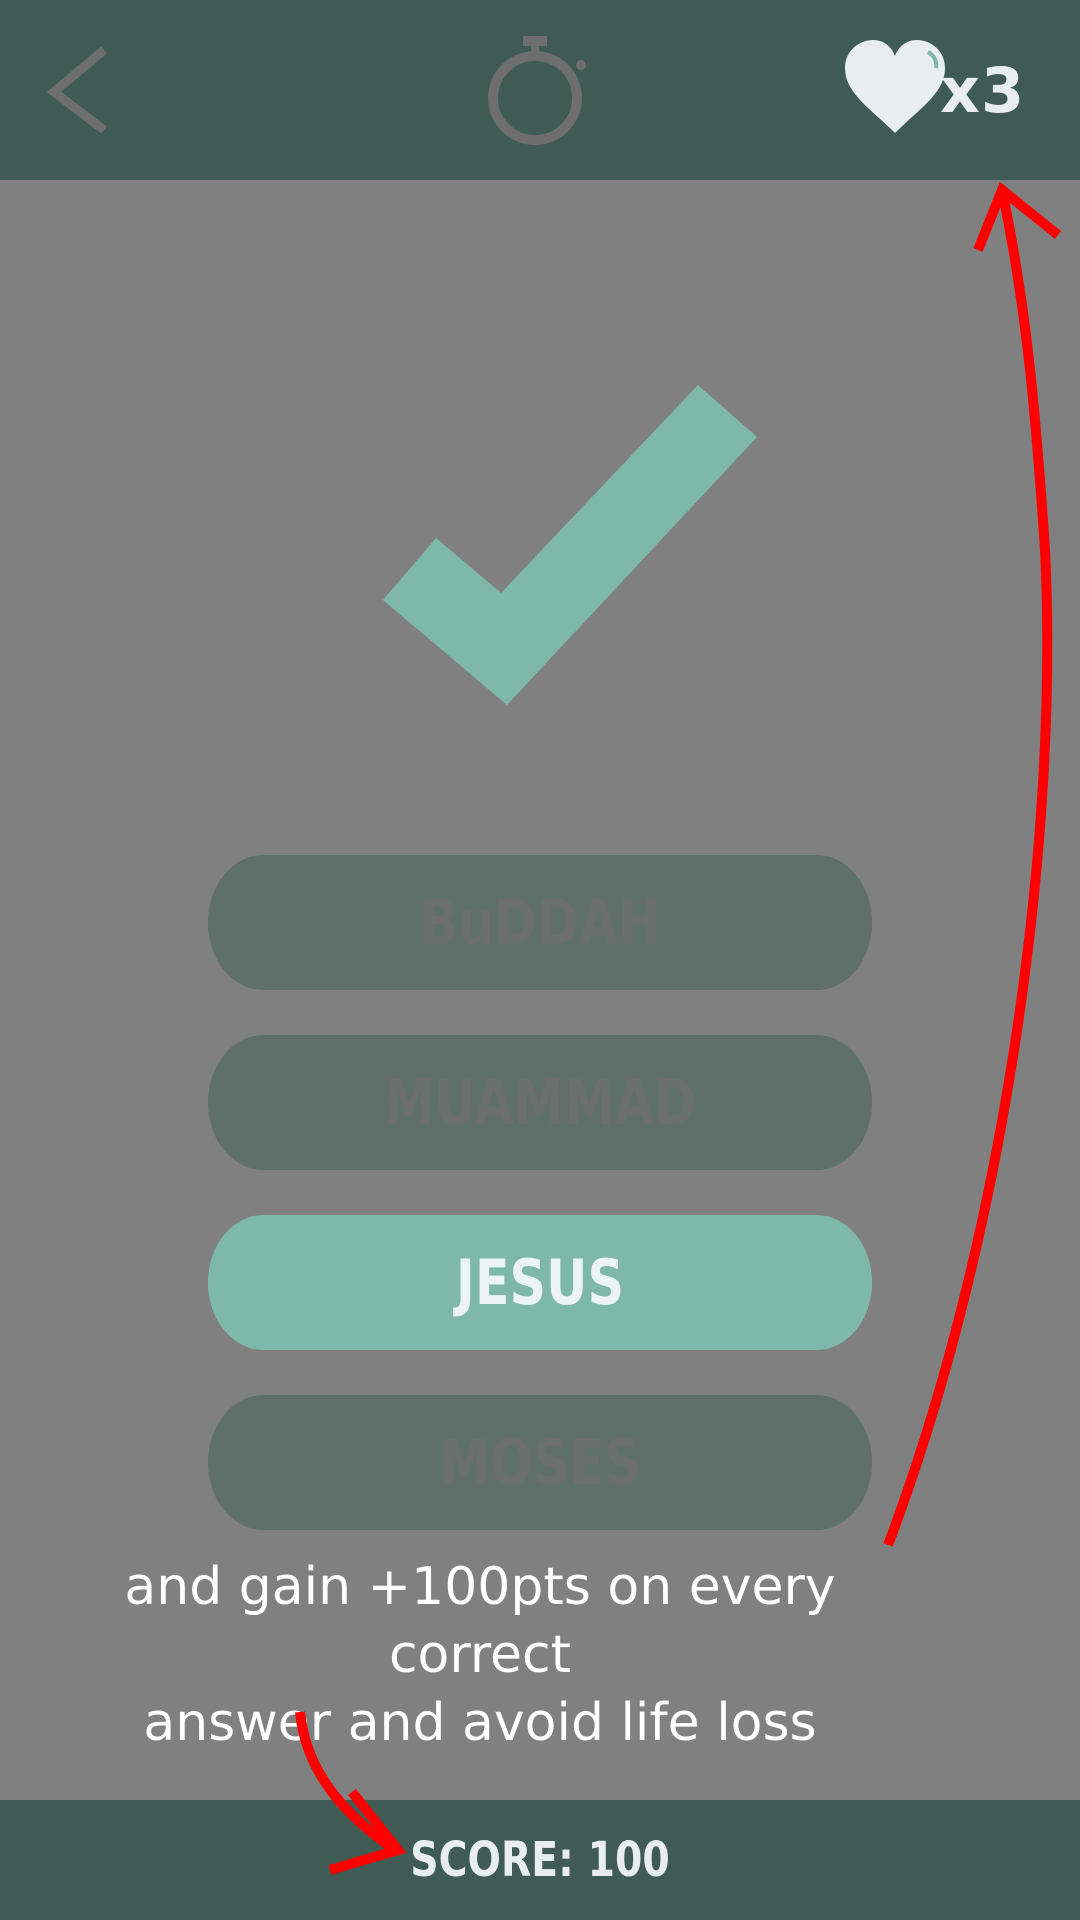 The width and height of the screenshot is (1080, 1920). Describe the element at coordinates (540, 1282) in the screenshot. I see `answer-option-correct: JESUS` at that location.